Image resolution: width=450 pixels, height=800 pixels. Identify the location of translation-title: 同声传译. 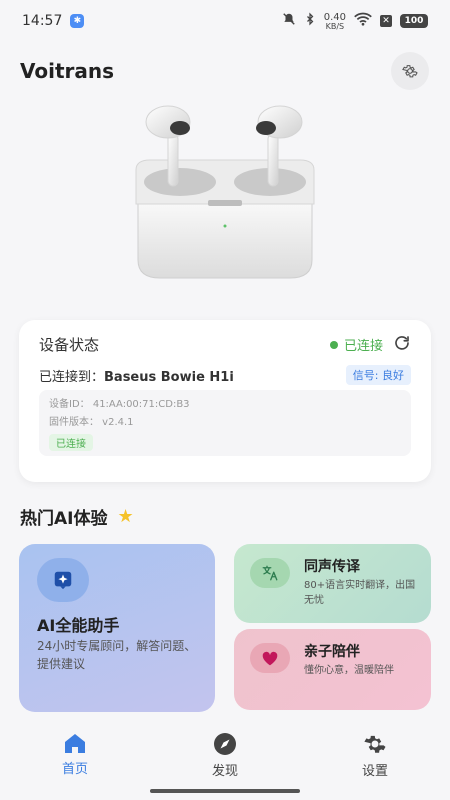
(332, 567).